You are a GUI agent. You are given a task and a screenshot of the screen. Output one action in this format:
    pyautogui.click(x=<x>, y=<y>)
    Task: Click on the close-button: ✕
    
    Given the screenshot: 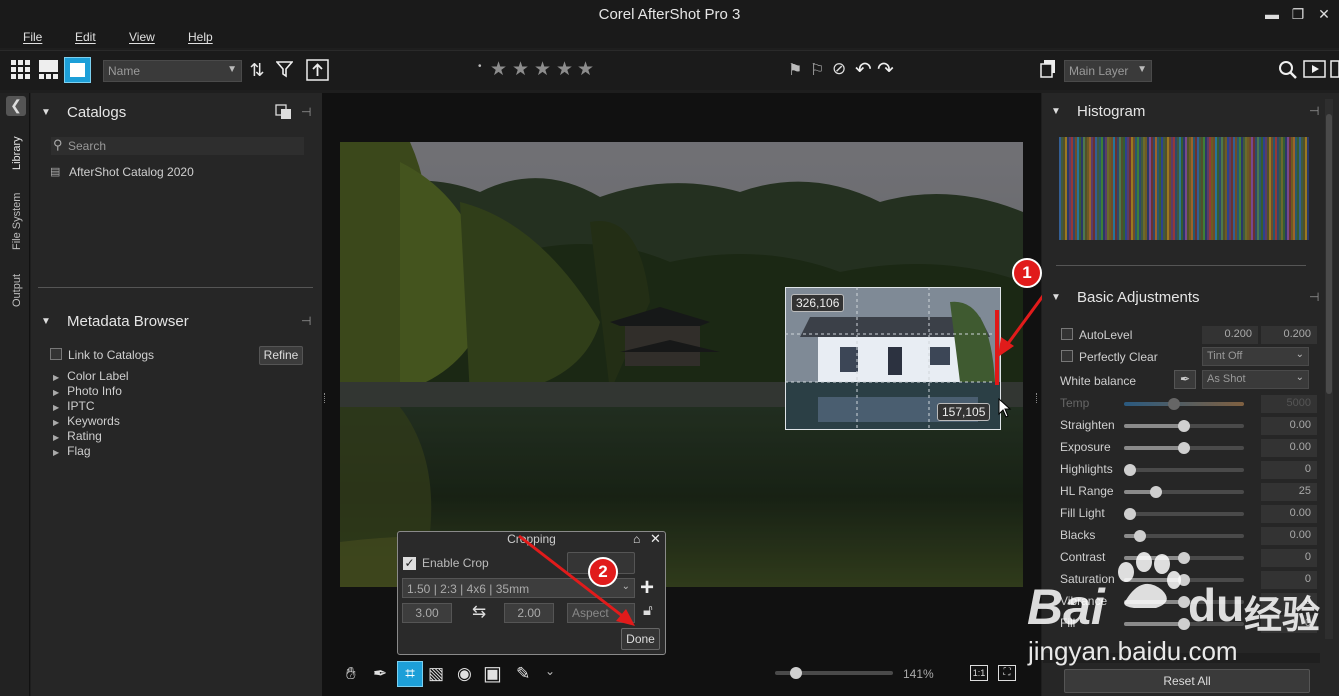 What is the action you would take?
    pyautogui.click(x=1324, y=14)
    